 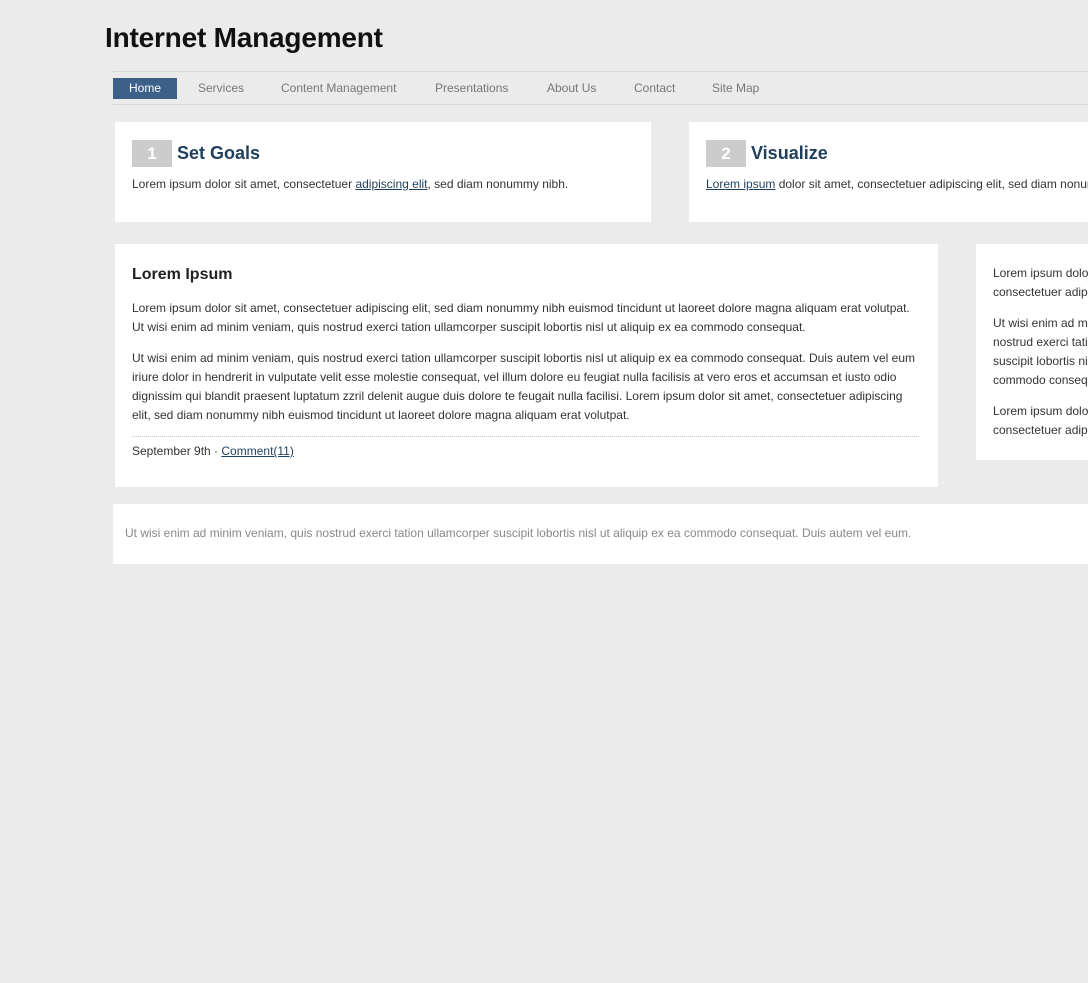 What do you see at coordinates (244, 184) in the screenshot?
I see `step-text-start: Lorem ipsum dolor sit amet, consectetuer` at bounding box center [244, 184].